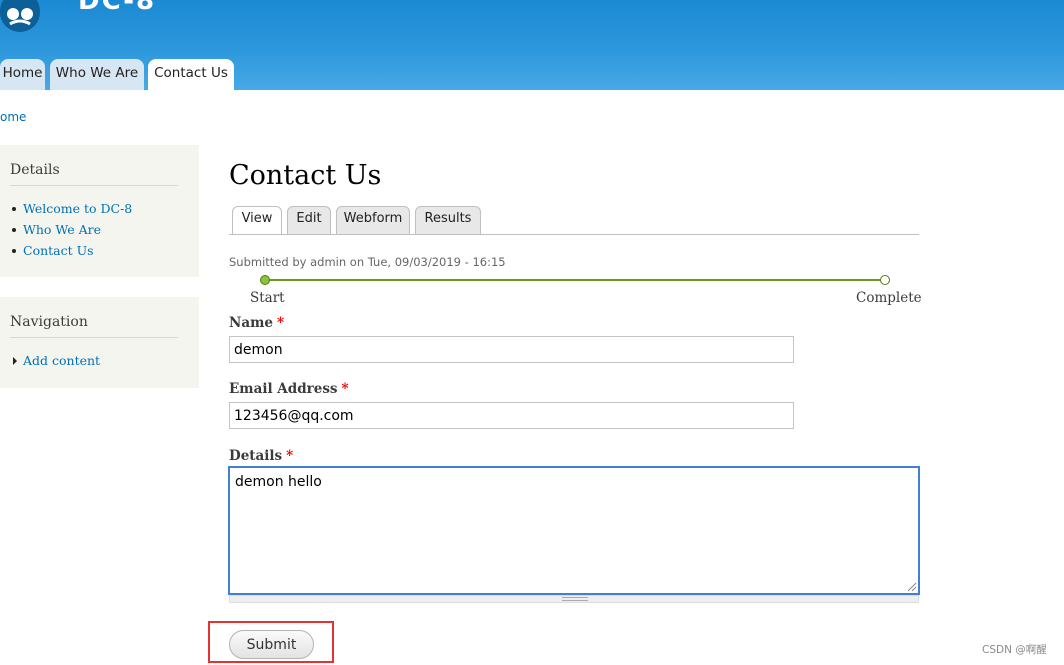 The image size is (1064, 665). I want to click on nav-link-add-content: Add content, so click(56, 360).